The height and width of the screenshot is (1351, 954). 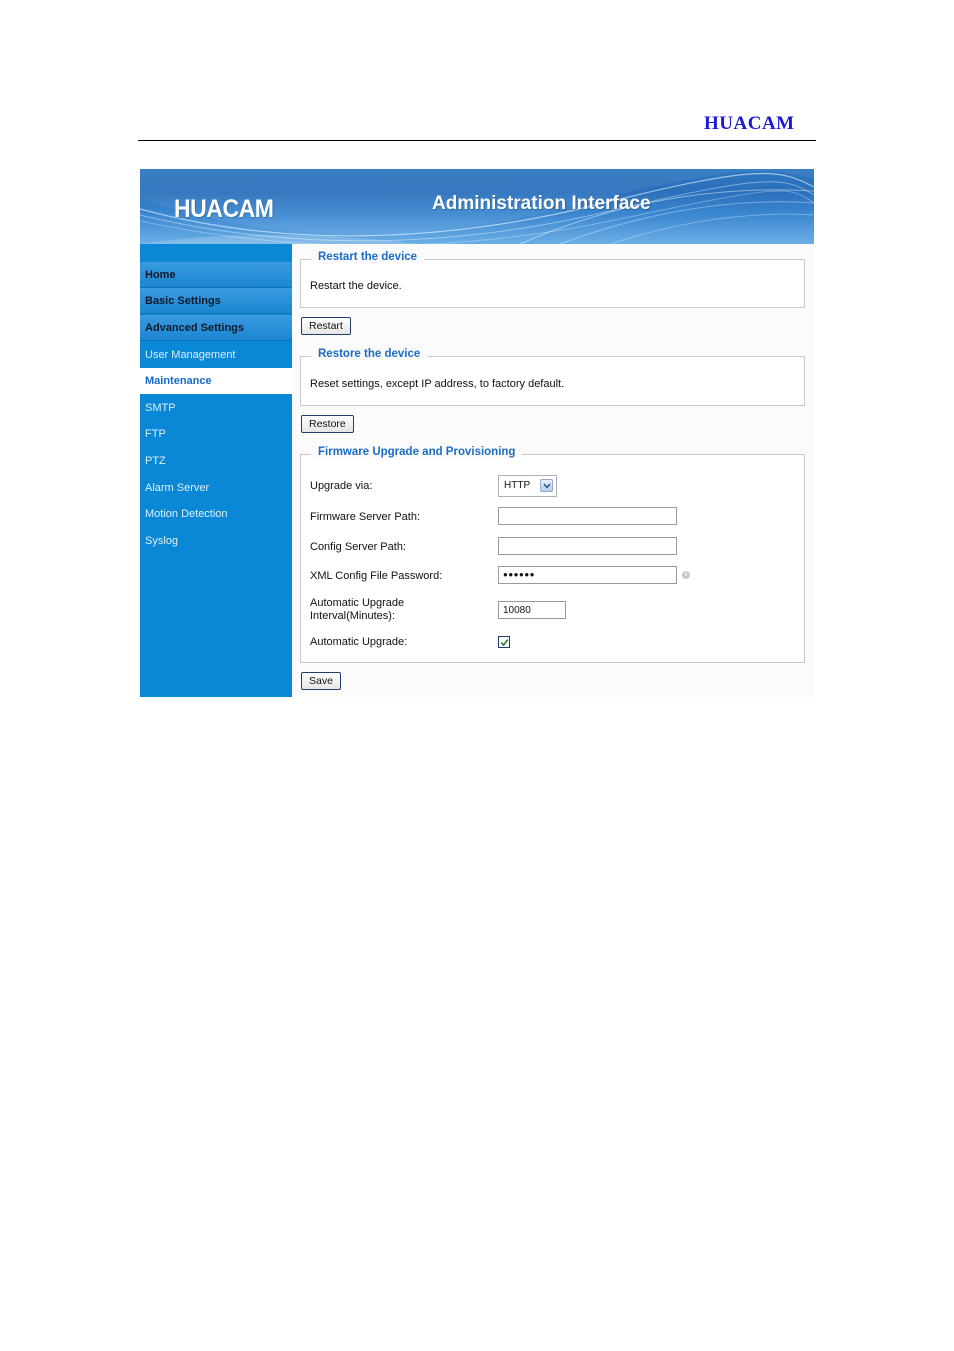 What do you see at coordinates (541, 203) in the screenshot?
I see `banner-title: Administration Interface` at bounding box center [541, 203].